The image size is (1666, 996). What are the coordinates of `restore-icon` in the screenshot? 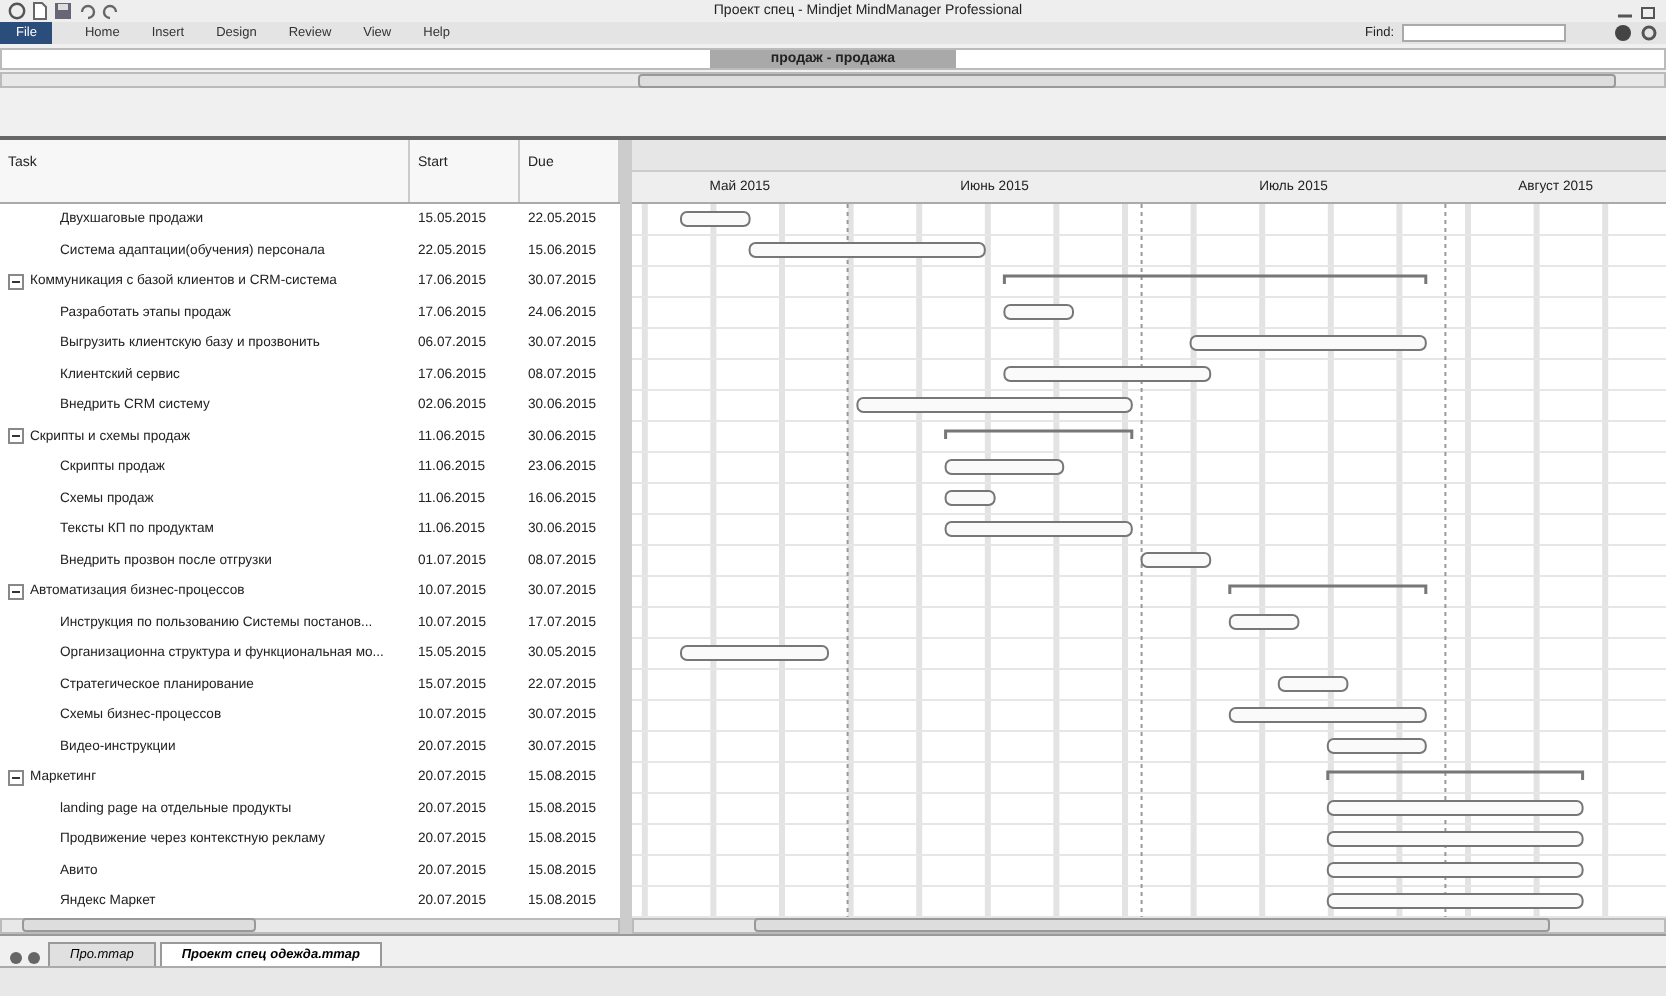 It's located at (1649, 11).